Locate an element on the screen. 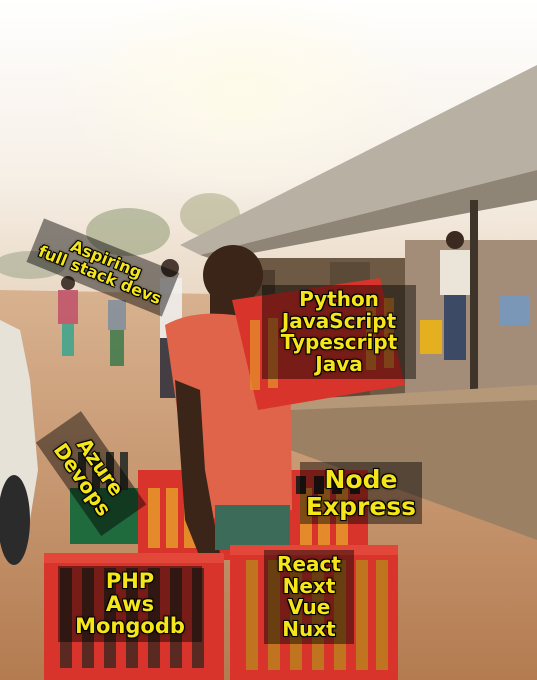  label-line: PHP is located at coordinates (130, 581).